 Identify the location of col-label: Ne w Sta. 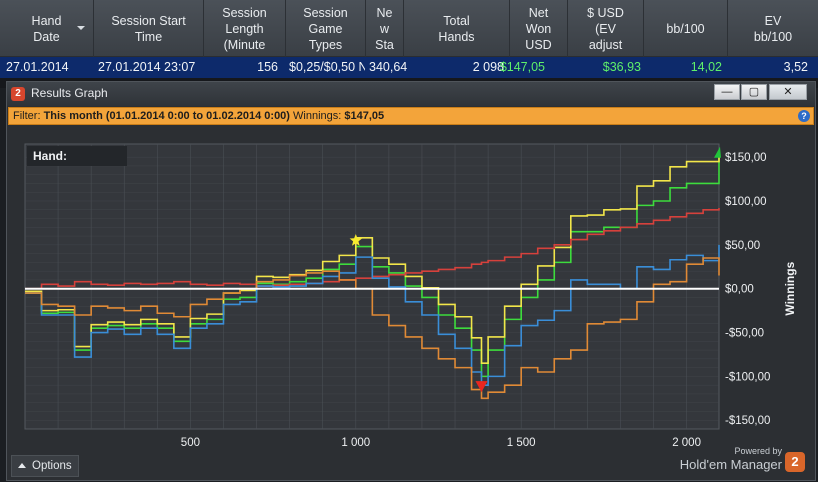
(384, 28).